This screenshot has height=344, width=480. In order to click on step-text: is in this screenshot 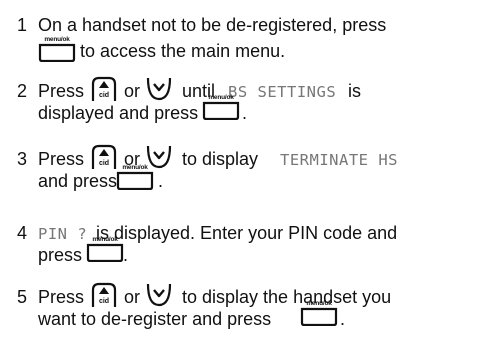, I will do `click(354, 91)`.